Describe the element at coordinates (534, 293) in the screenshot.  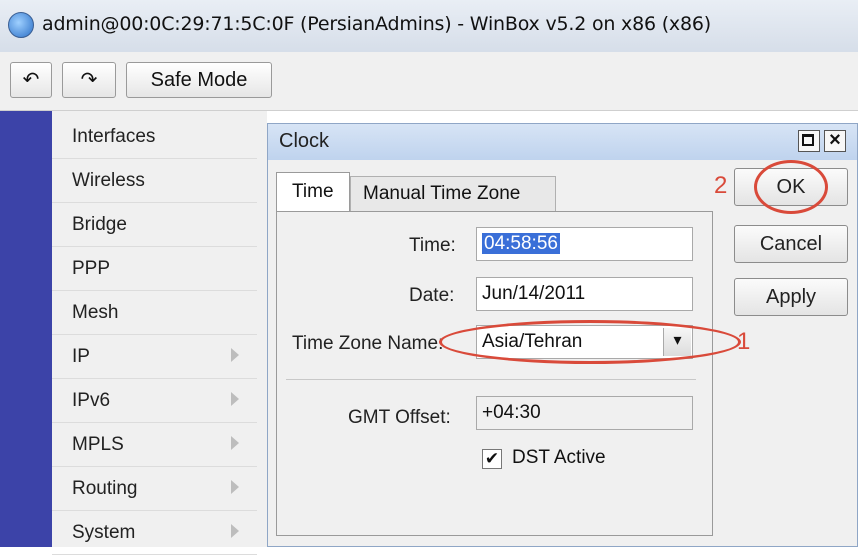
I see `date-value: Jun/14/2011` at that location.